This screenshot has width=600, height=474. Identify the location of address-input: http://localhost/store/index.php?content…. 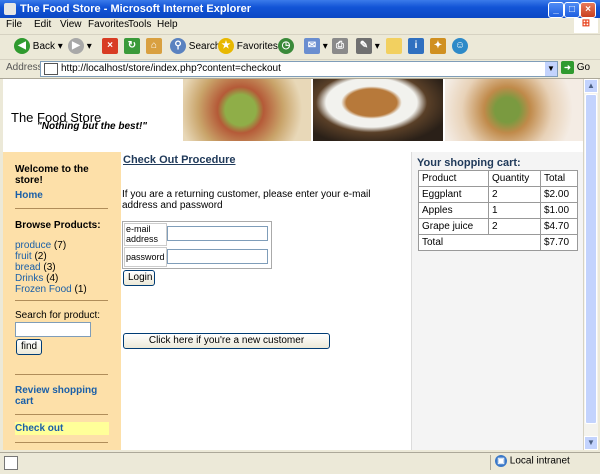
(299, 69).